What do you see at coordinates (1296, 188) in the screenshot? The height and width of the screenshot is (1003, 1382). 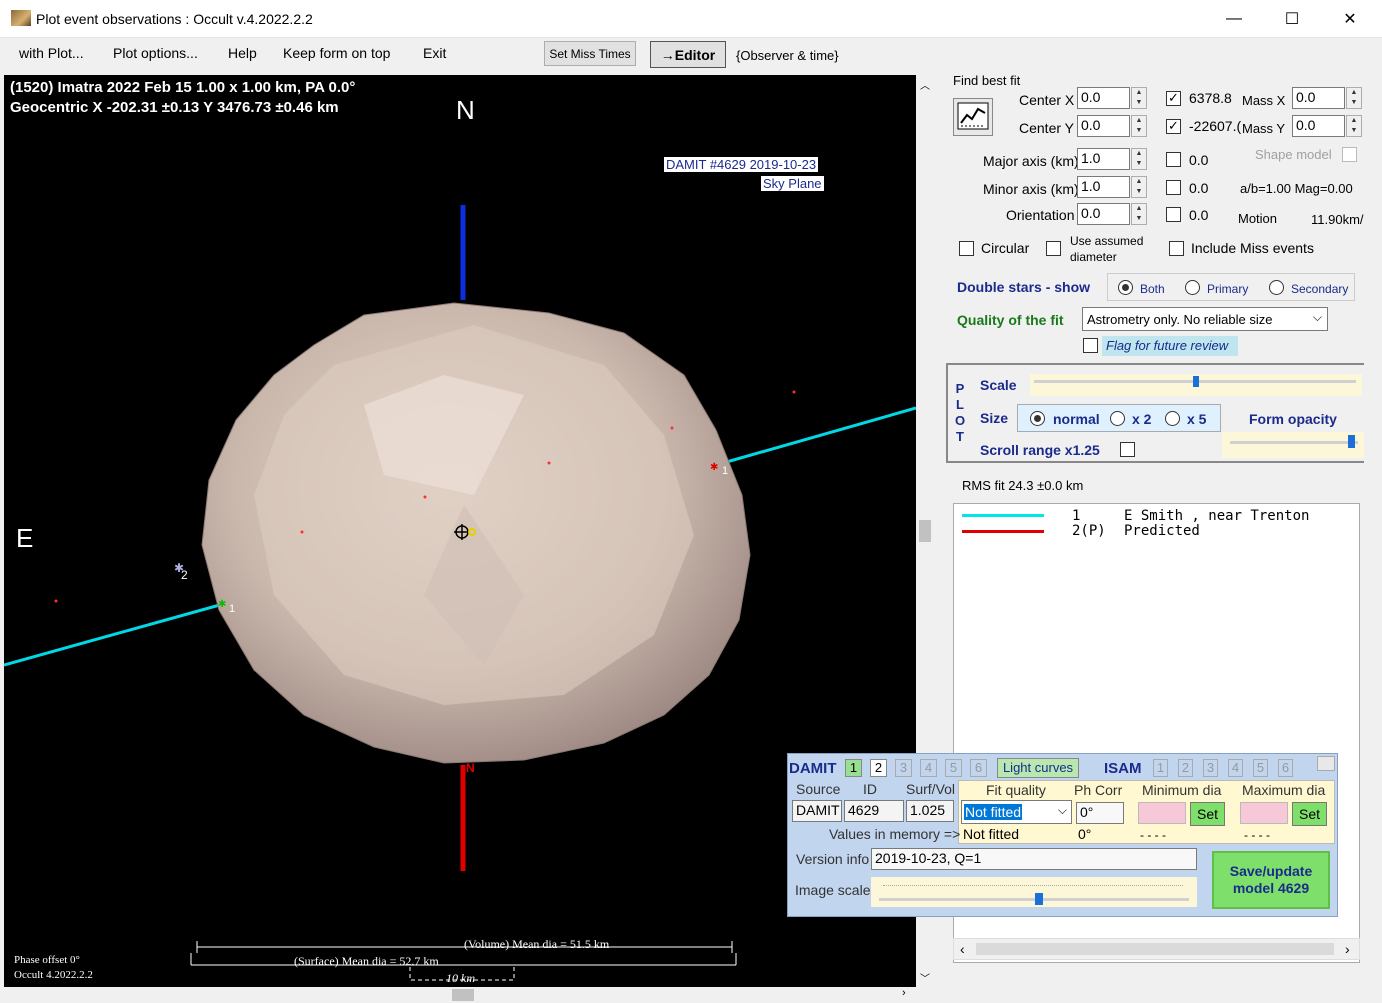 I see `ab-mag-label: a/b=1.00 Mag=0.00` at bounding box center [1296, 188].